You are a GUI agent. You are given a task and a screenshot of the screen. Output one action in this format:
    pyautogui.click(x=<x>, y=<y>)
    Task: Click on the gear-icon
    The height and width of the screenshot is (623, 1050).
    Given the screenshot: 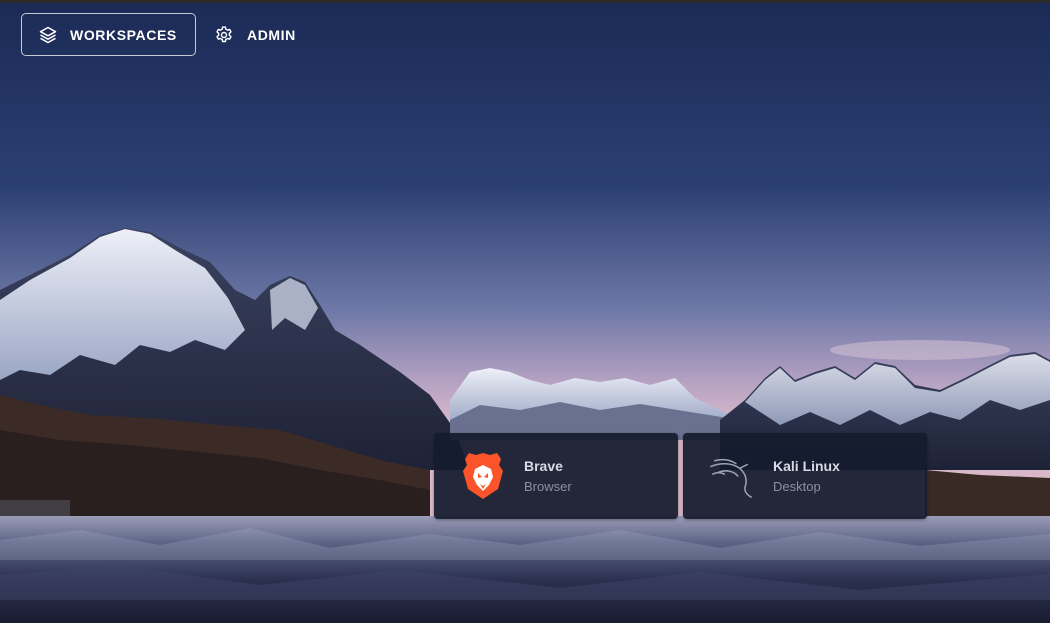 What is the action you would take?
    pyautogui.click(x=224, y=35)
    